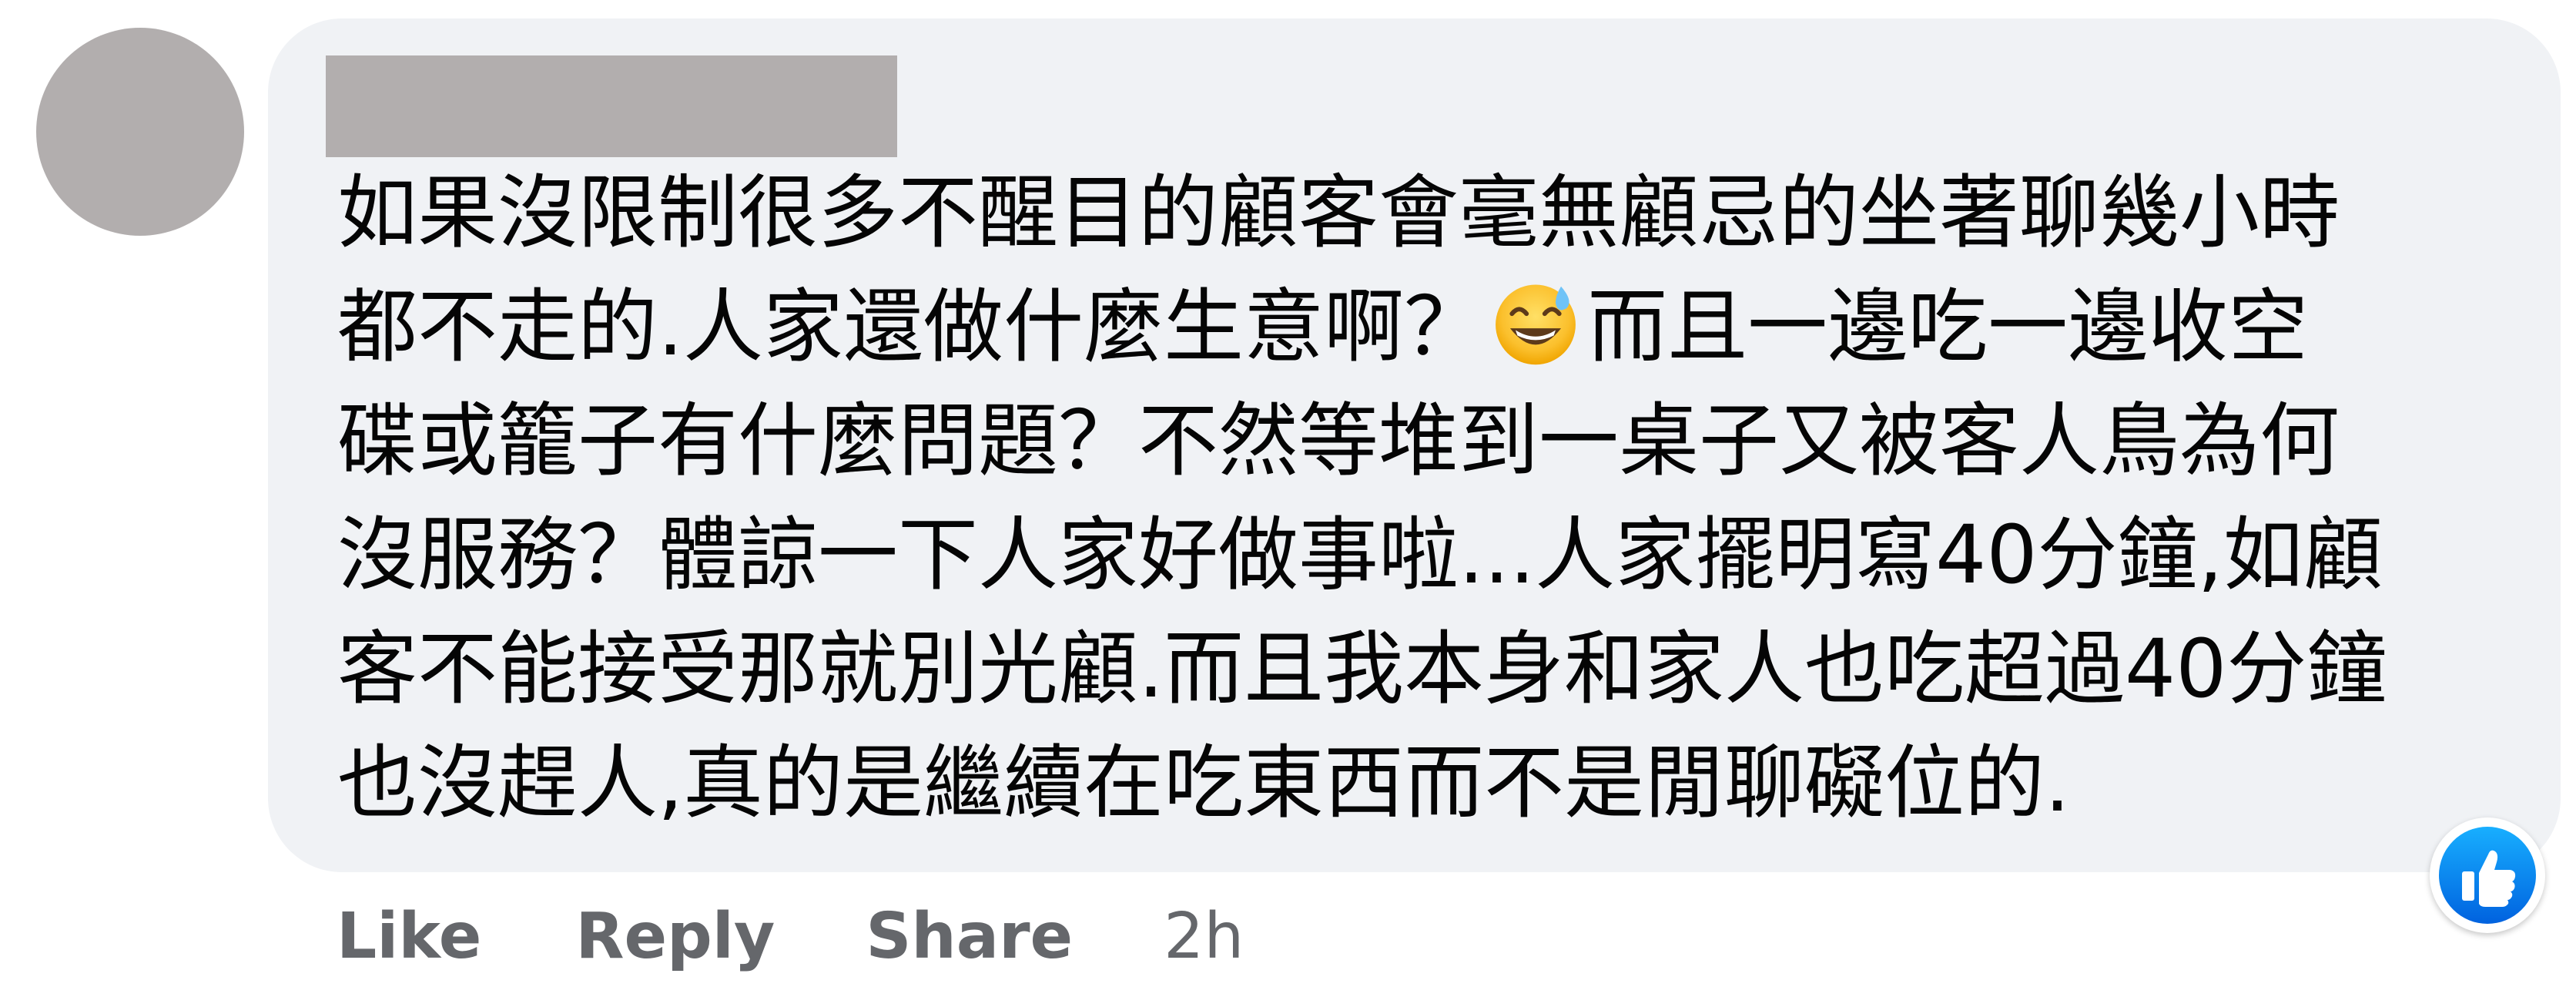  Describe the element at coordinates (1948, 327) in the screenshot. I see `comment-line-part: 而且一邊吃一邊收空` at that location.